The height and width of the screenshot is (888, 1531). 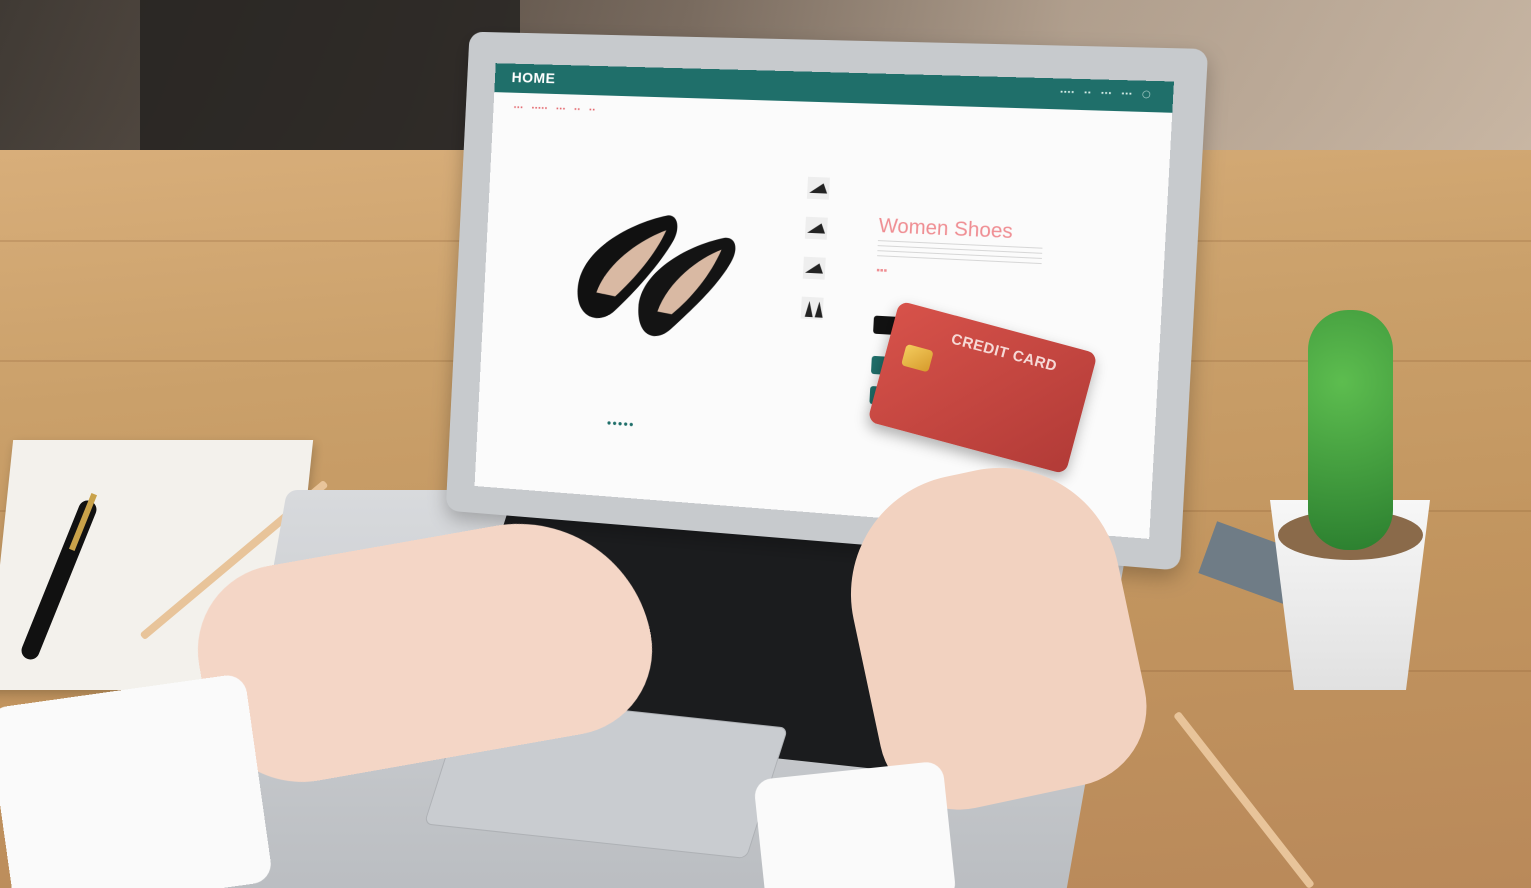 What do you see at coordinates (1350, 430) in the screenshot?
I see `cactus-plant` at bounding box center [1350, 430].